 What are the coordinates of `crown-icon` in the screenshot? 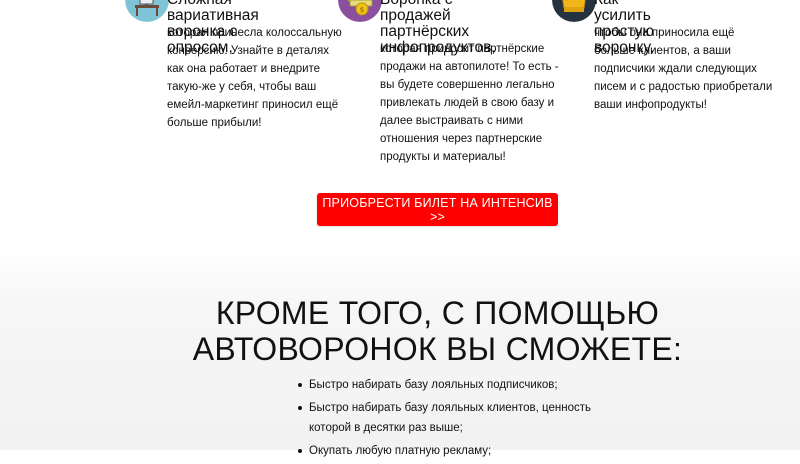 It's located at (574, 11).